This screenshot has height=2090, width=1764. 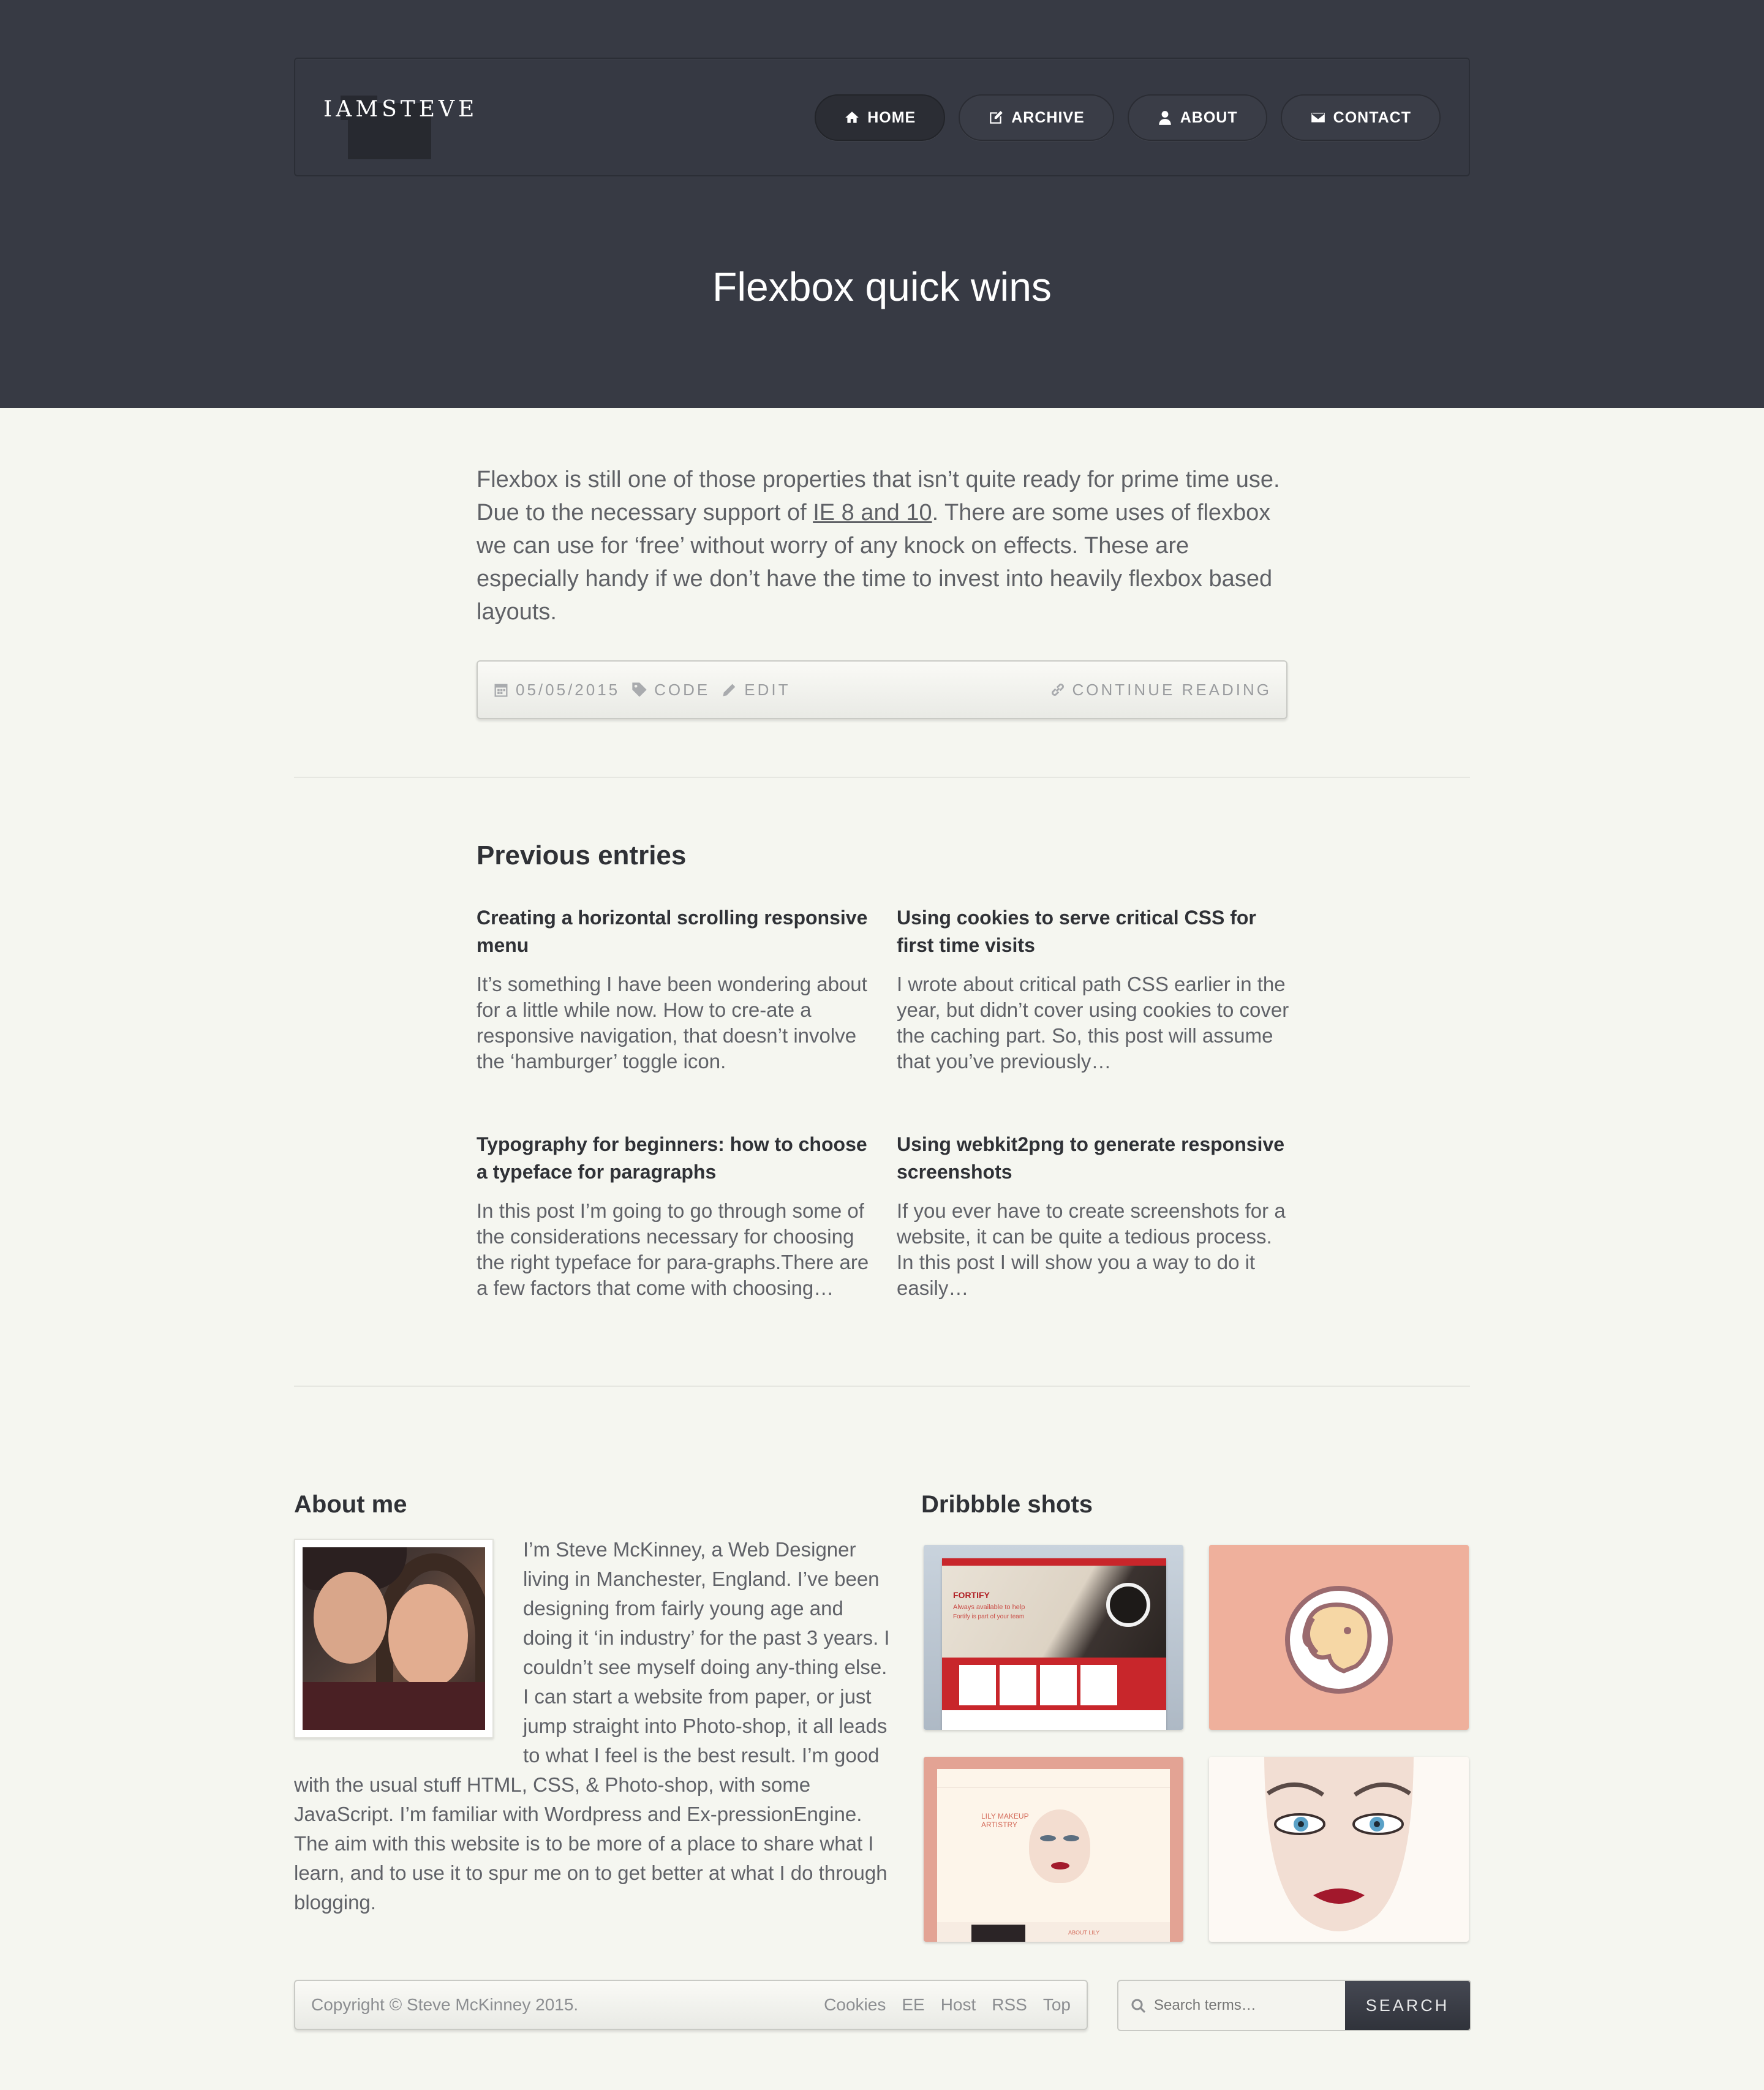 I want to click on footer-link-cookies: Cookies, so click(x=855, y=2005).